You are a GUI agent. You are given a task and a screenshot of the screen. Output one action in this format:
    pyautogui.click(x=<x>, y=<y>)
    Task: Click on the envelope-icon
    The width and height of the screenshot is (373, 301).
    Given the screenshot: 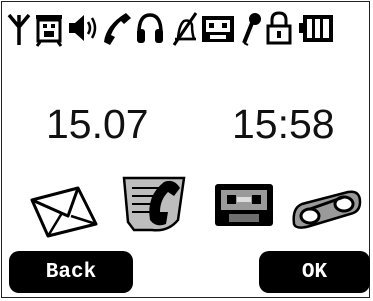 What is the action you would take?
    pyautogui.click(x=64, y=212)
    